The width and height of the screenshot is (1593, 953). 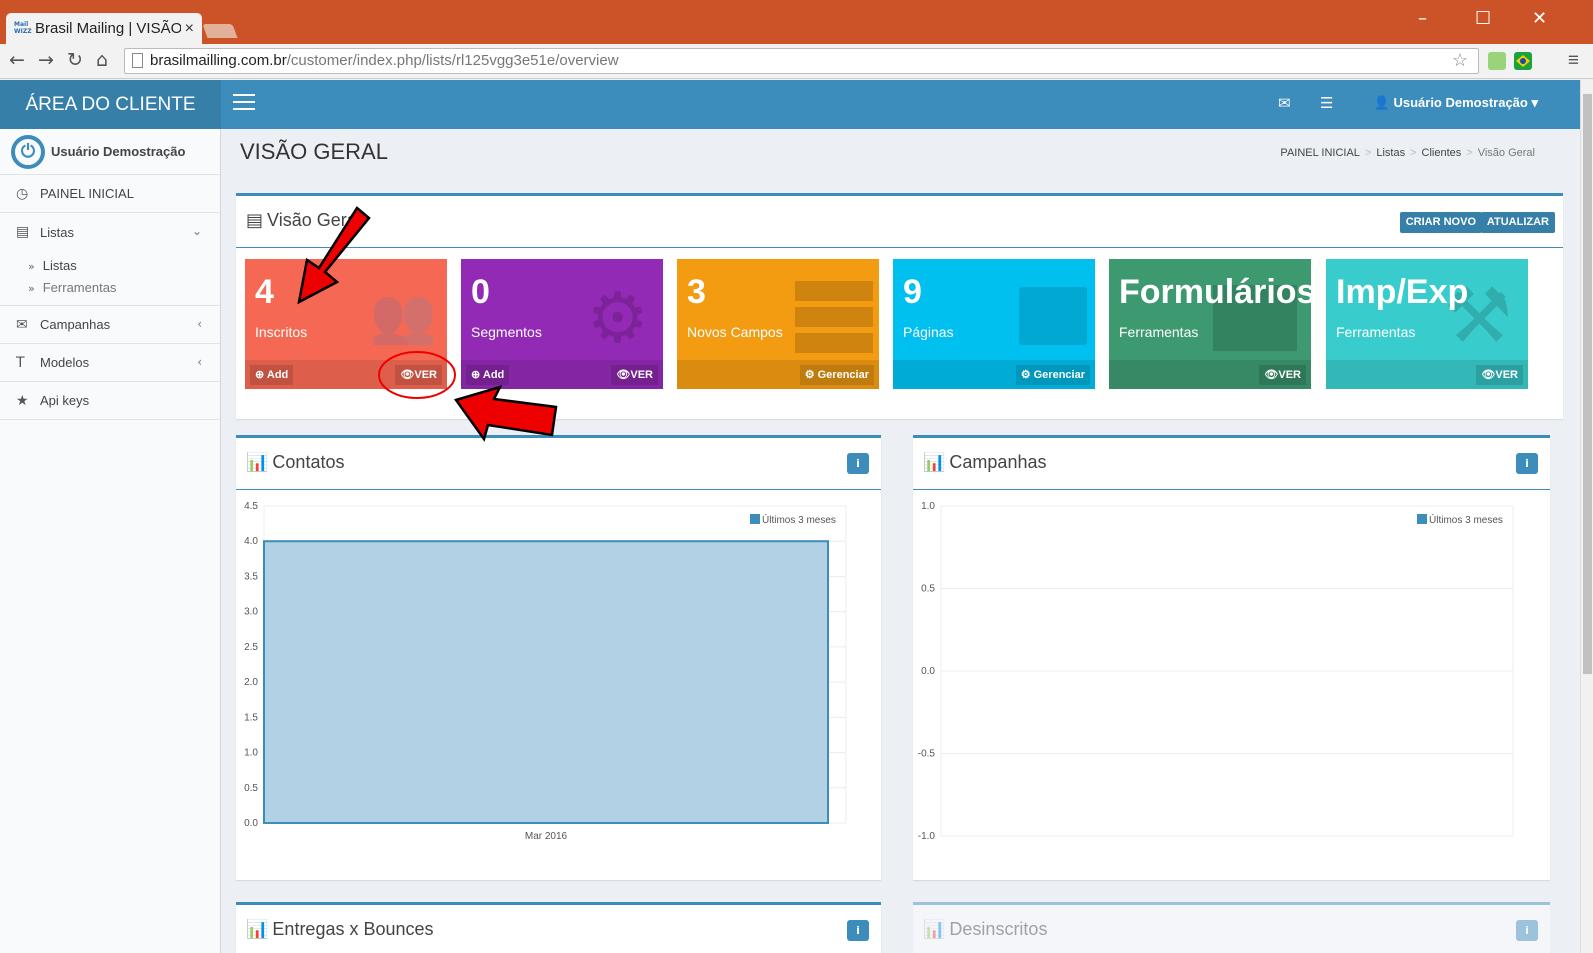 What do you see at coordinates (199, 324) in the screenshot?
I see `chevron-left-icon: ‹` at bounding box center [199, 324].